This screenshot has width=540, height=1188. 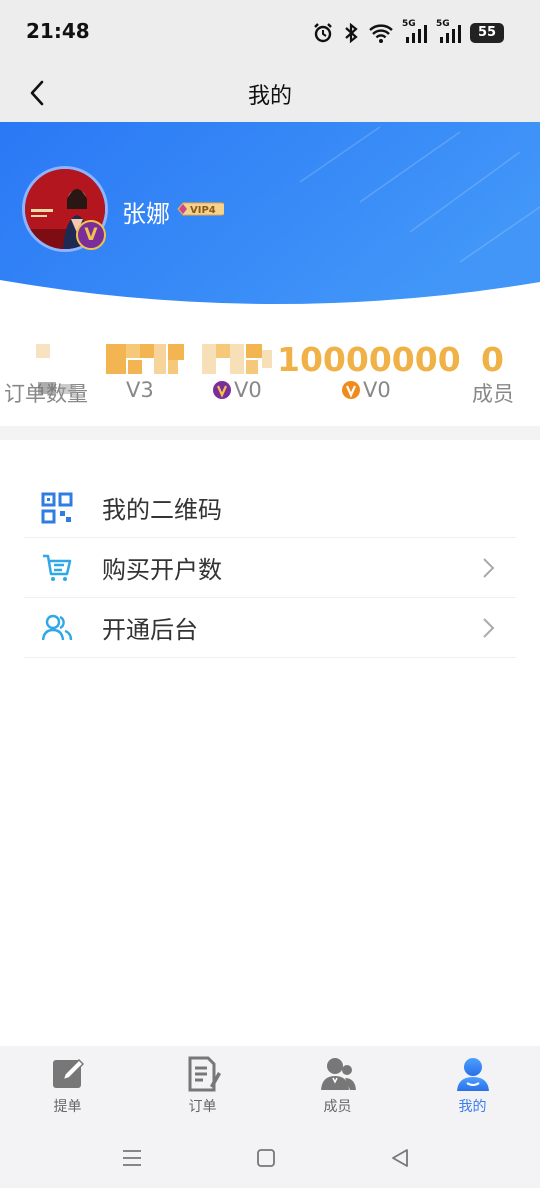 I want to click on v-badge-icon: V, so click(x=91, y=235).